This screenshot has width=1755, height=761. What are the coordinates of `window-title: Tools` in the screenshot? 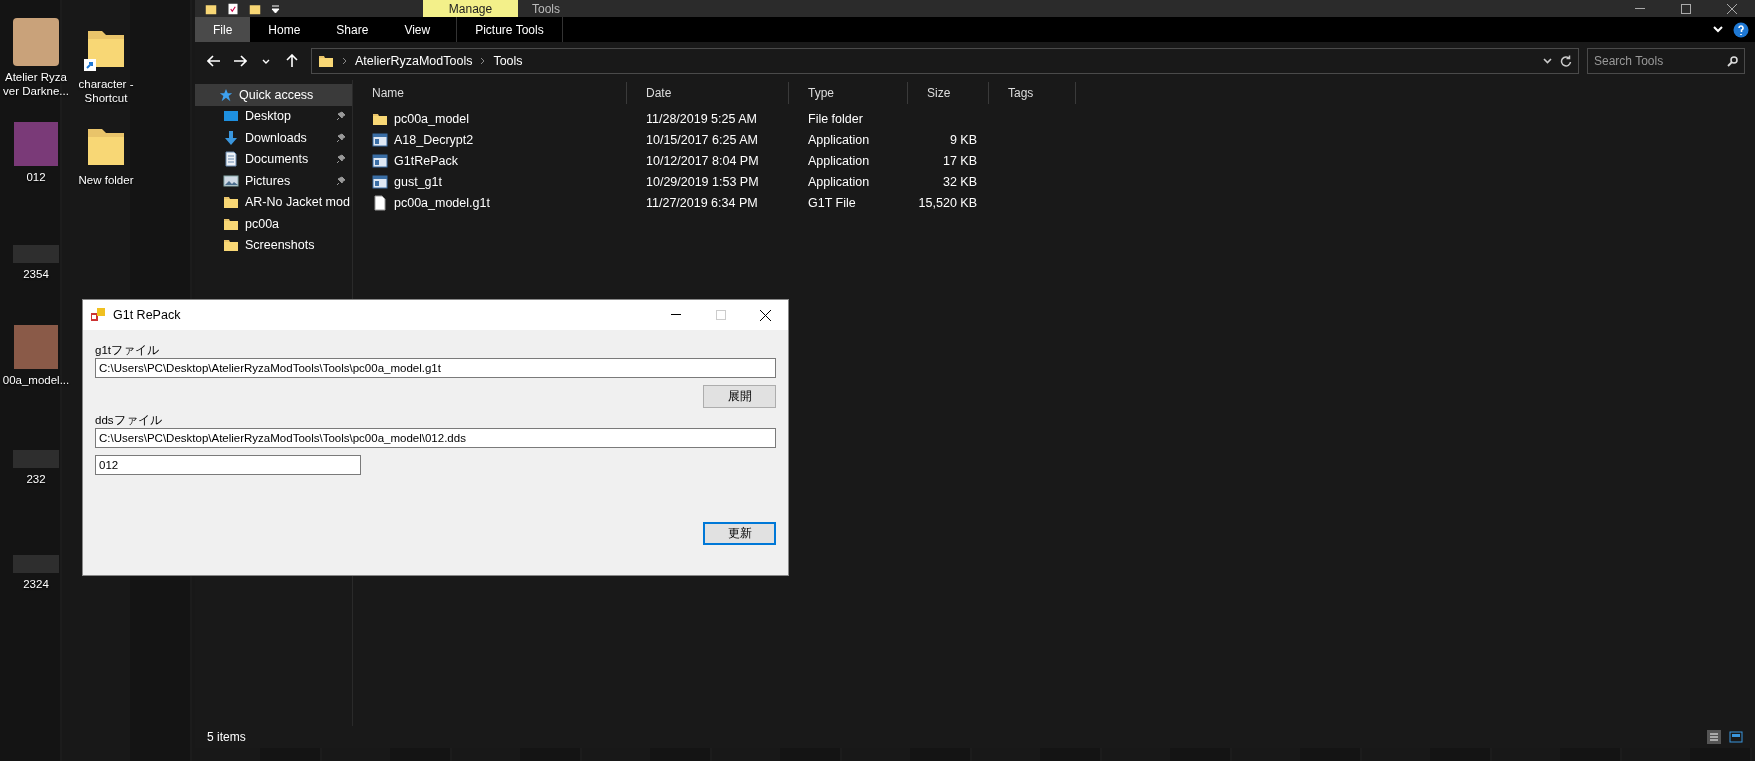 It's located at (546, 8).